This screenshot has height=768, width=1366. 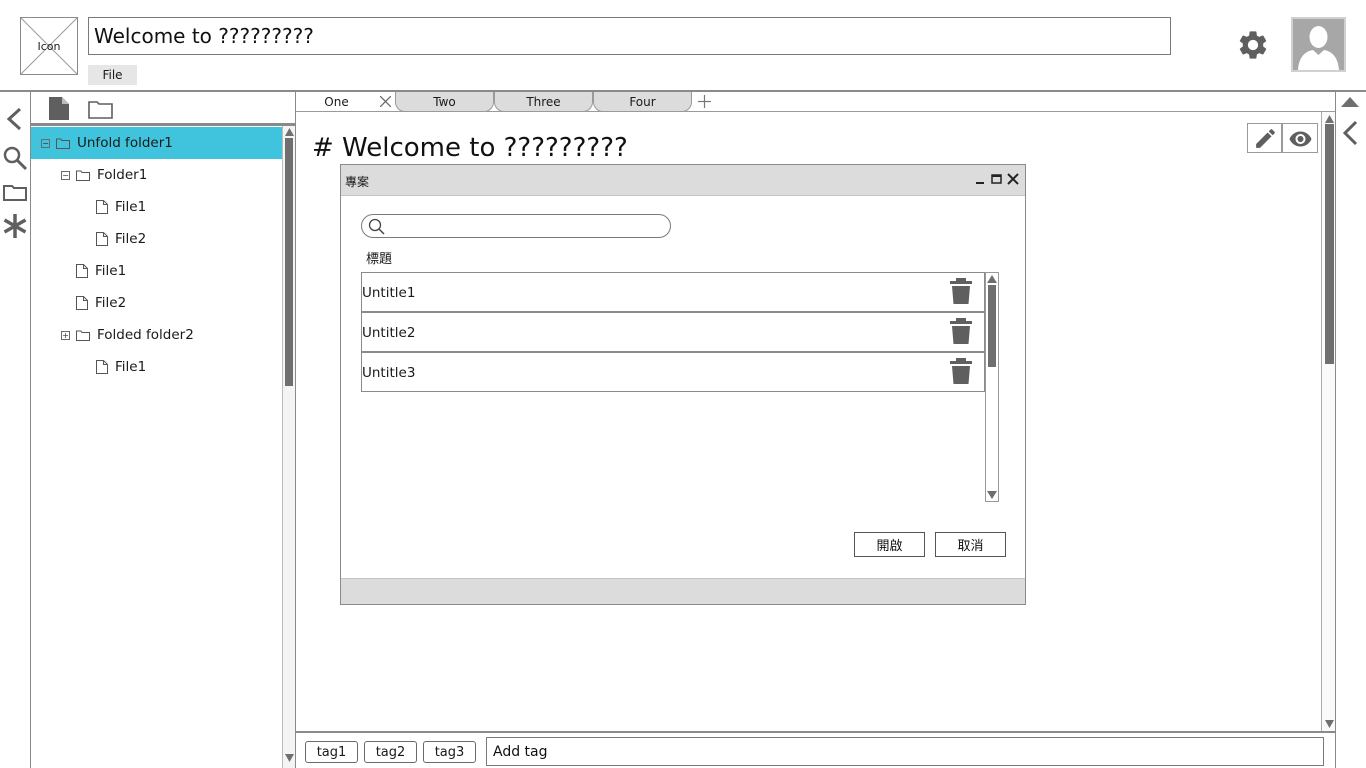 I want to click on new-file-icon, so click(x=59, y=110).